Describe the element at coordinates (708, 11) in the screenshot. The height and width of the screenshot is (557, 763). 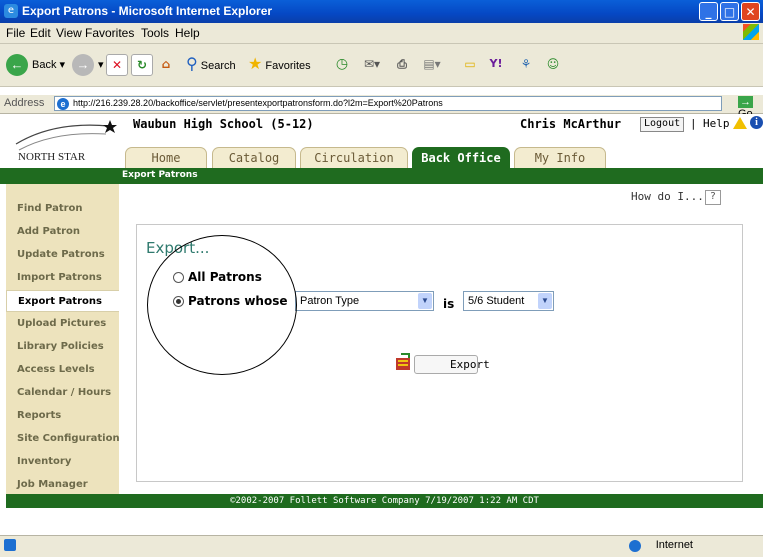
I see `minimize-button: _` at that location.